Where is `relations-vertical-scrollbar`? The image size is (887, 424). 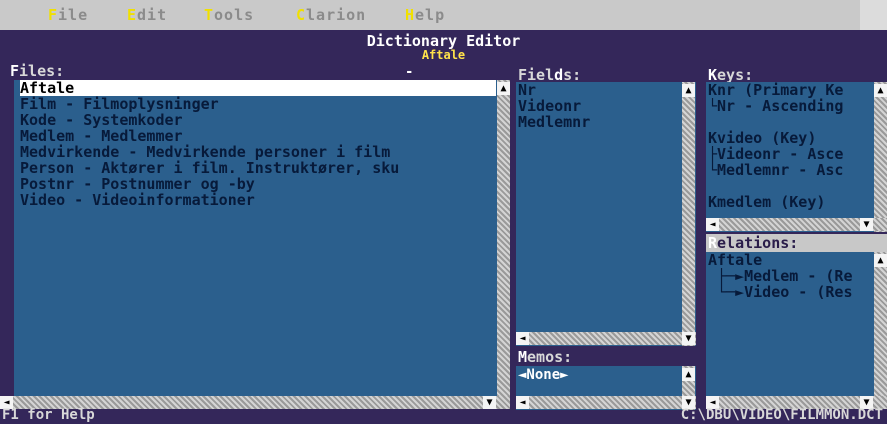 relations-vertical-scrollbar is located at coordinates (880, 330).